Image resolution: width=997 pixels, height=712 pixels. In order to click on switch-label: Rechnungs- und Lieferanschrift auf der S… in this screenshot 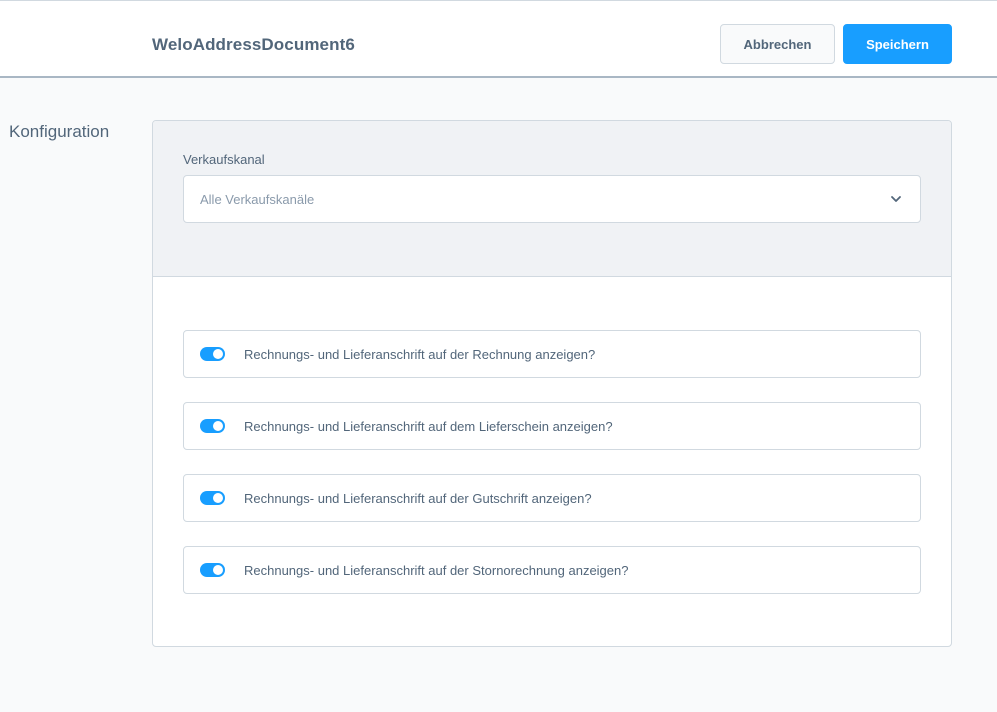, I will do `click(436, 570)`.